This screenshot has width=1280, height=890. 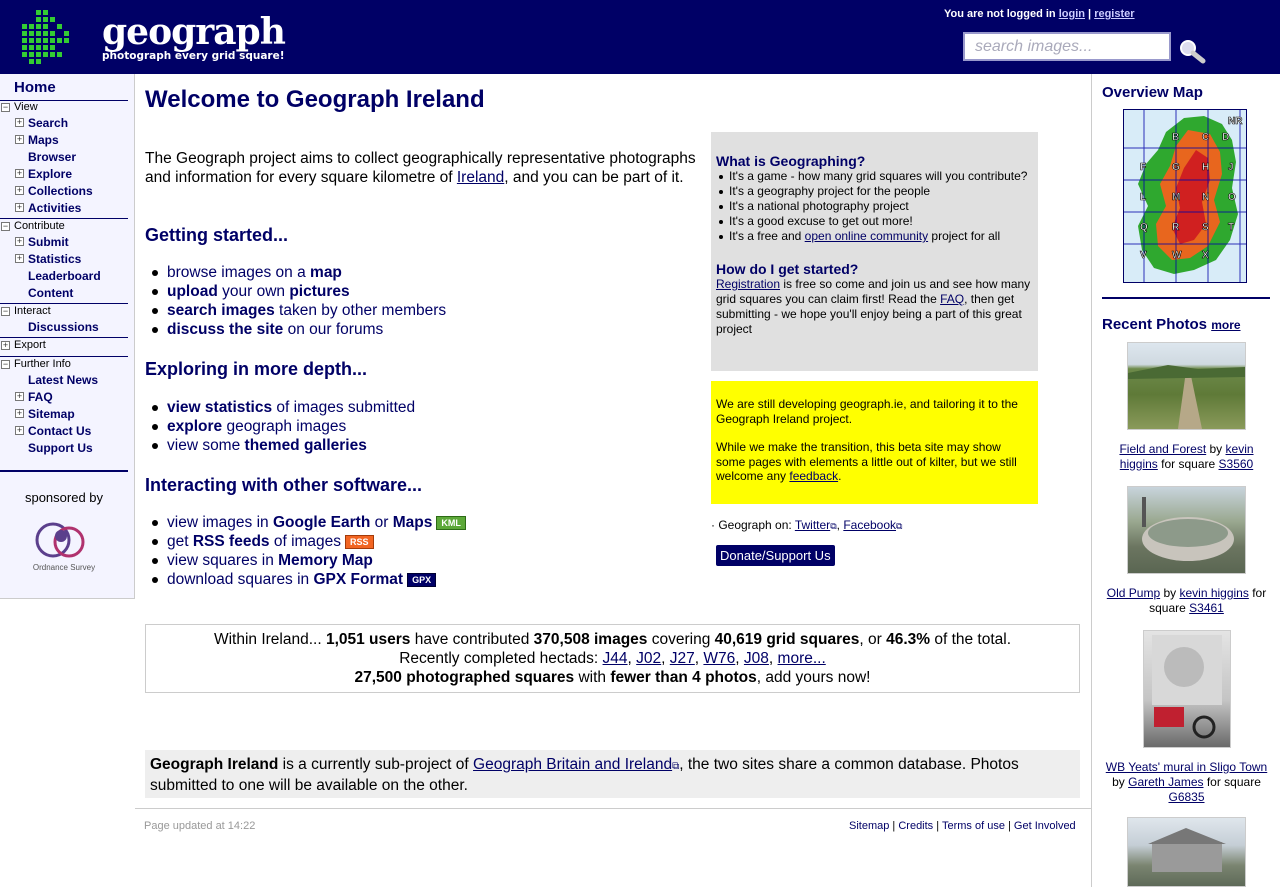 I want to click on barn-photo-image, so click(x=1187, y=850).